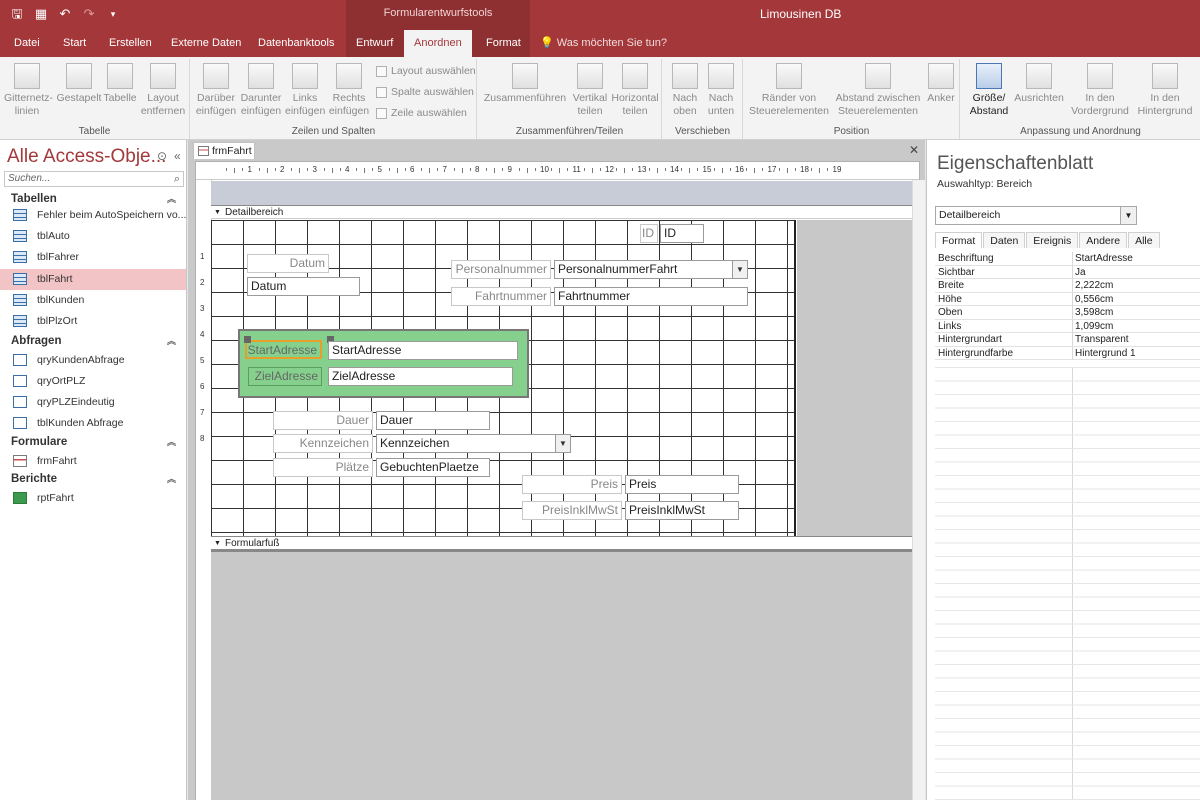  Describe the element at coordinates (561, 543) in the screenshot. I see `section-bar-footer: Formularfuß` at that location.